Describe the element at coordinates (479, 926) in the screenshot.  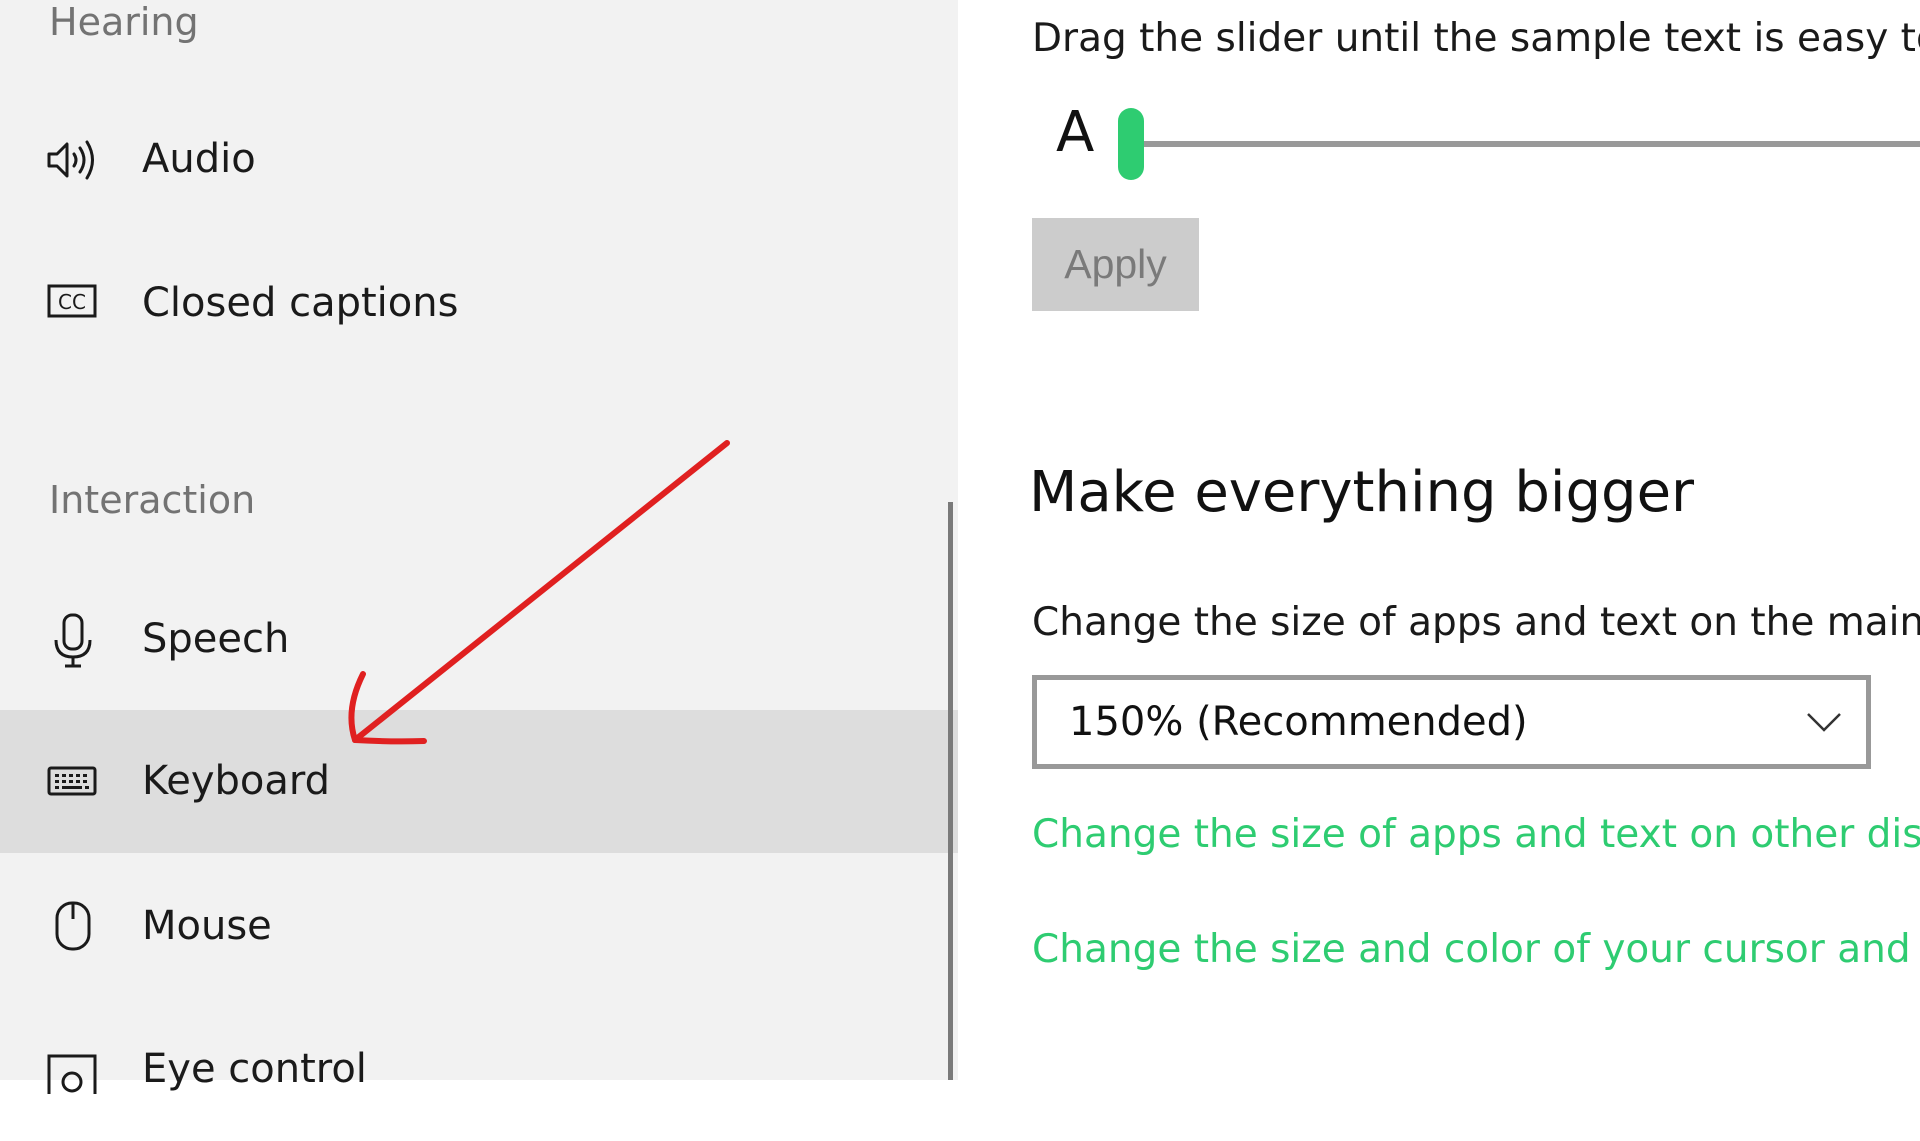
I see `sidebar-item-mouse: Mouse` at that location.